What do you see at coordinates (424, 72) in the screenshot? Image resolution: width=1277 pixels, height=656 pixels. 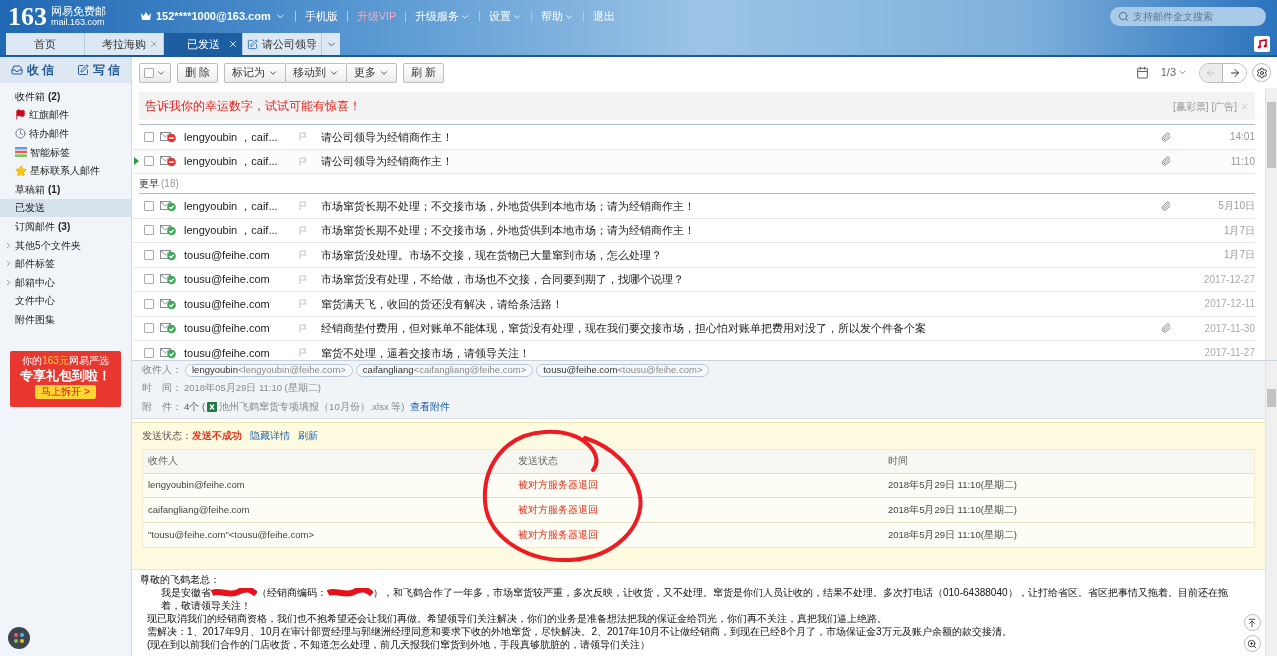 I see `toolbar-button: 刷 新` at bounding box center [424, 72].